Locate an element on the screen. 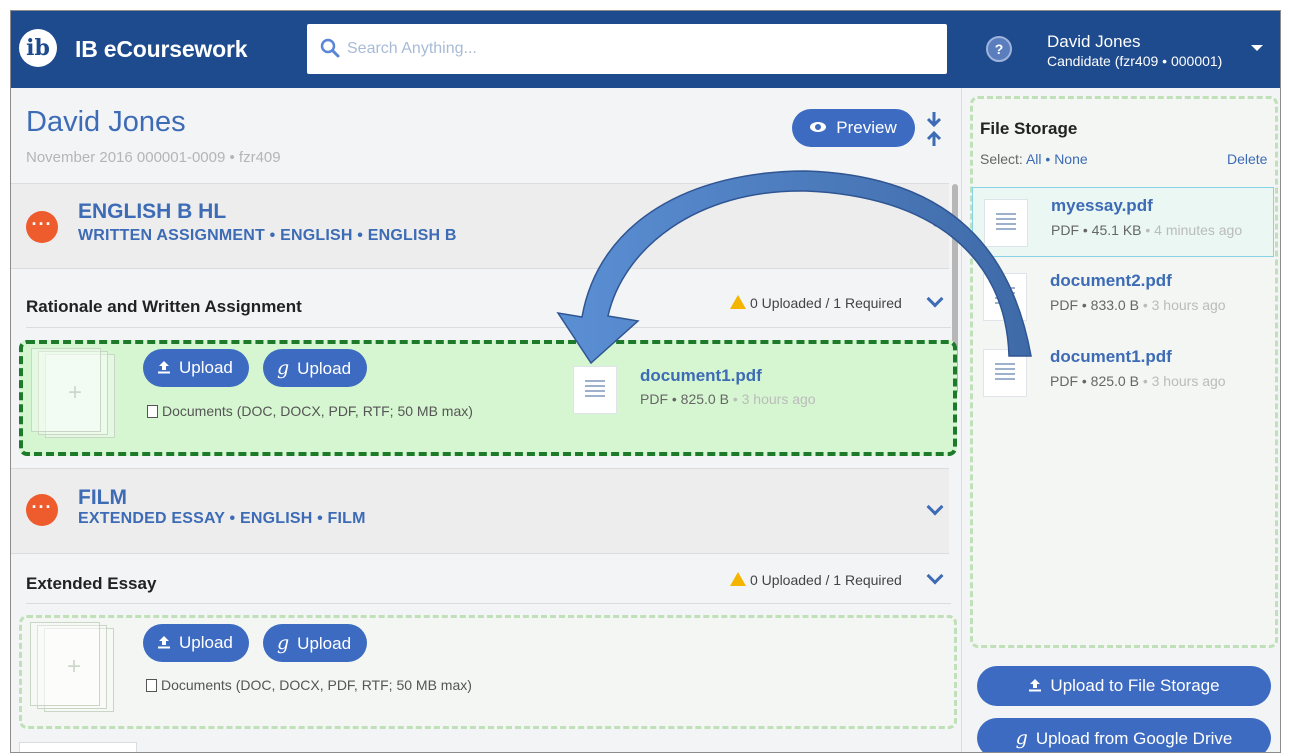 Image resolution: width=1292 pixels, height=753 pixels. storage-file-age: • 4 minutes ago is located at coordinates (1194, 230).